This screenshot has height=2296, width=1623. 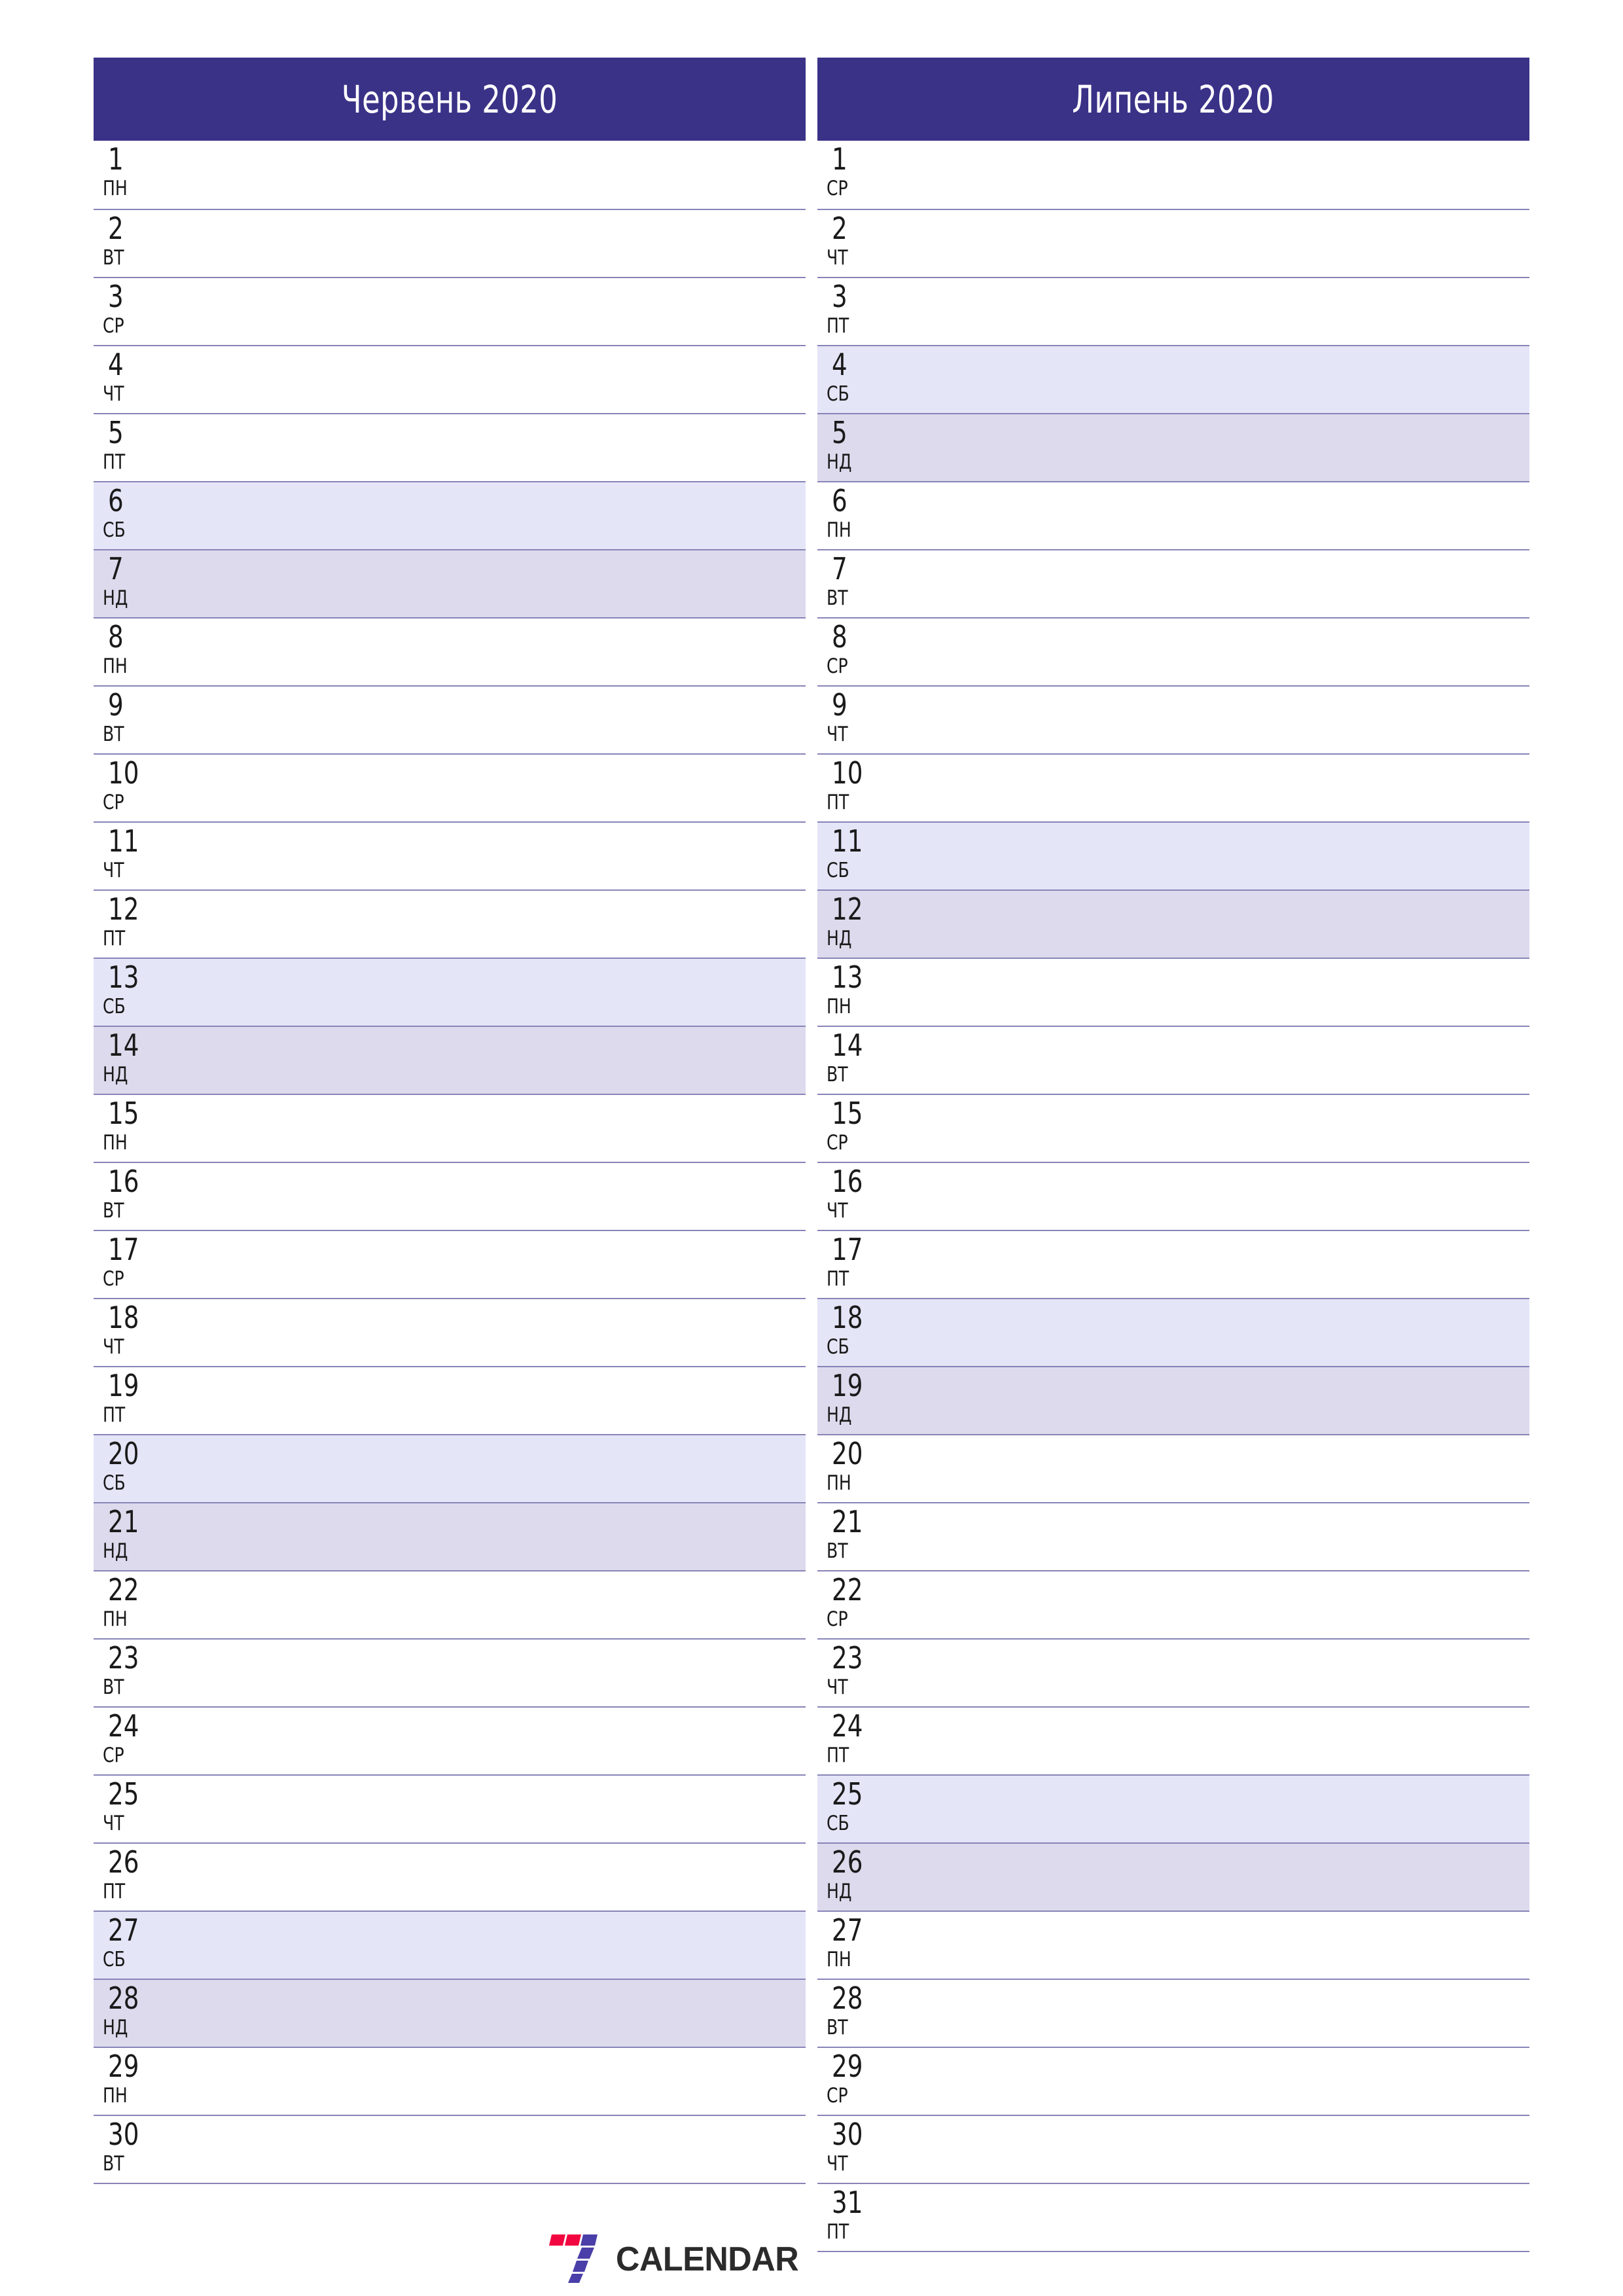 What do you see at coordinates (1173, 1400) in the screenshot?
I see `day-row: 19 нд` at bounding box center [1173, 1400].